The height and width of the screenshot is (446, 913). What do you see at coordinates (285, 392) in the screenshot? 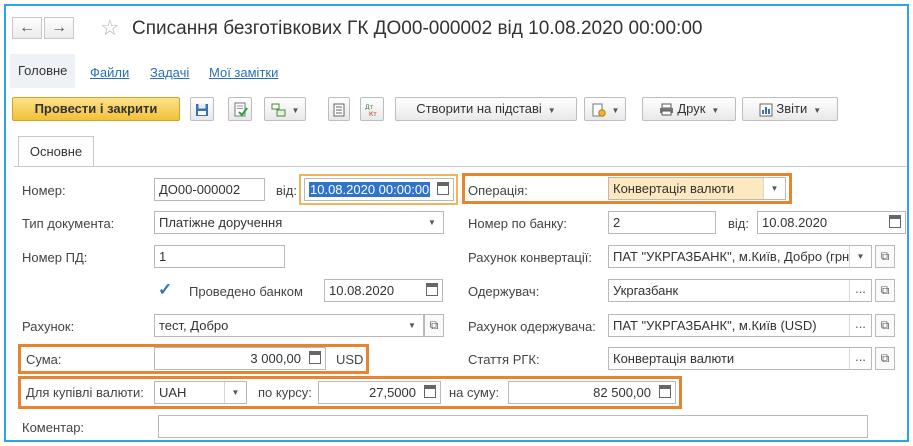
I see `rate-label: по курсу:` at bounding box center [285, 392].